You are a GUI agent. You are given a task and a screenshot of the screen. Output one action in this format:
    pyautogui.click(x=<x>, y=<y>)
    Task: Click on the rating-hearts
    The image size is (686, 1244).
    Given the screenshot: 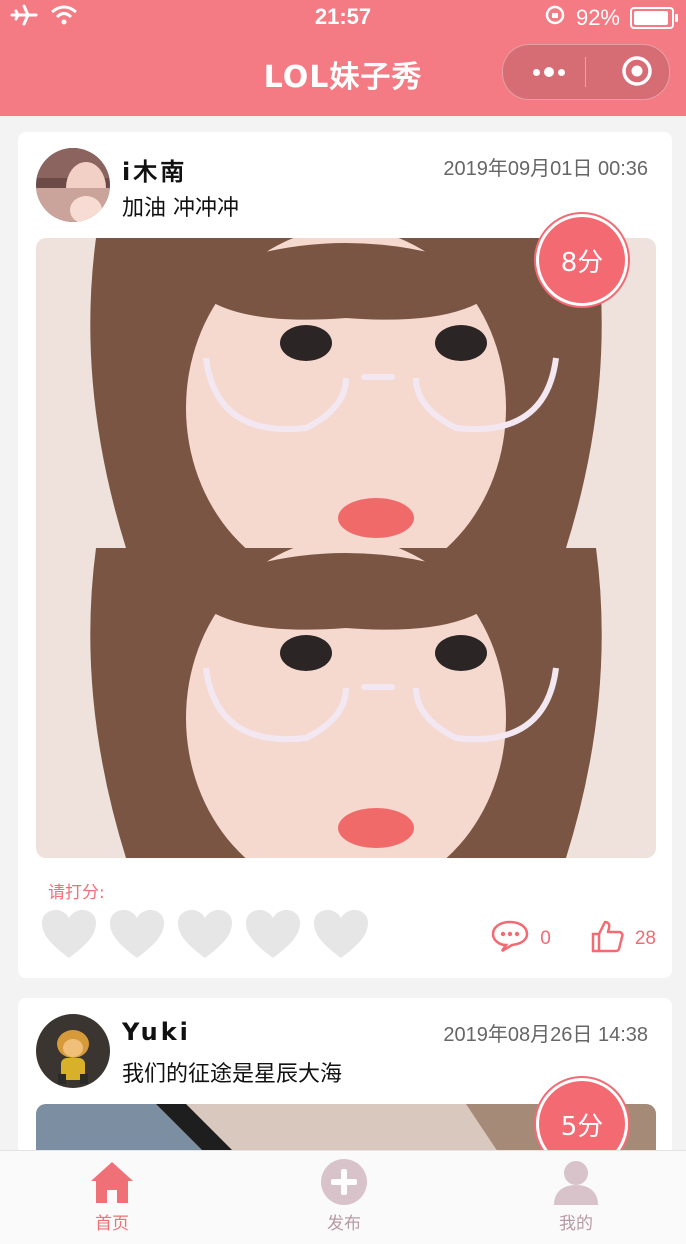 What is the action you would take?
    pyautogui.click(x=205, y=934)
    